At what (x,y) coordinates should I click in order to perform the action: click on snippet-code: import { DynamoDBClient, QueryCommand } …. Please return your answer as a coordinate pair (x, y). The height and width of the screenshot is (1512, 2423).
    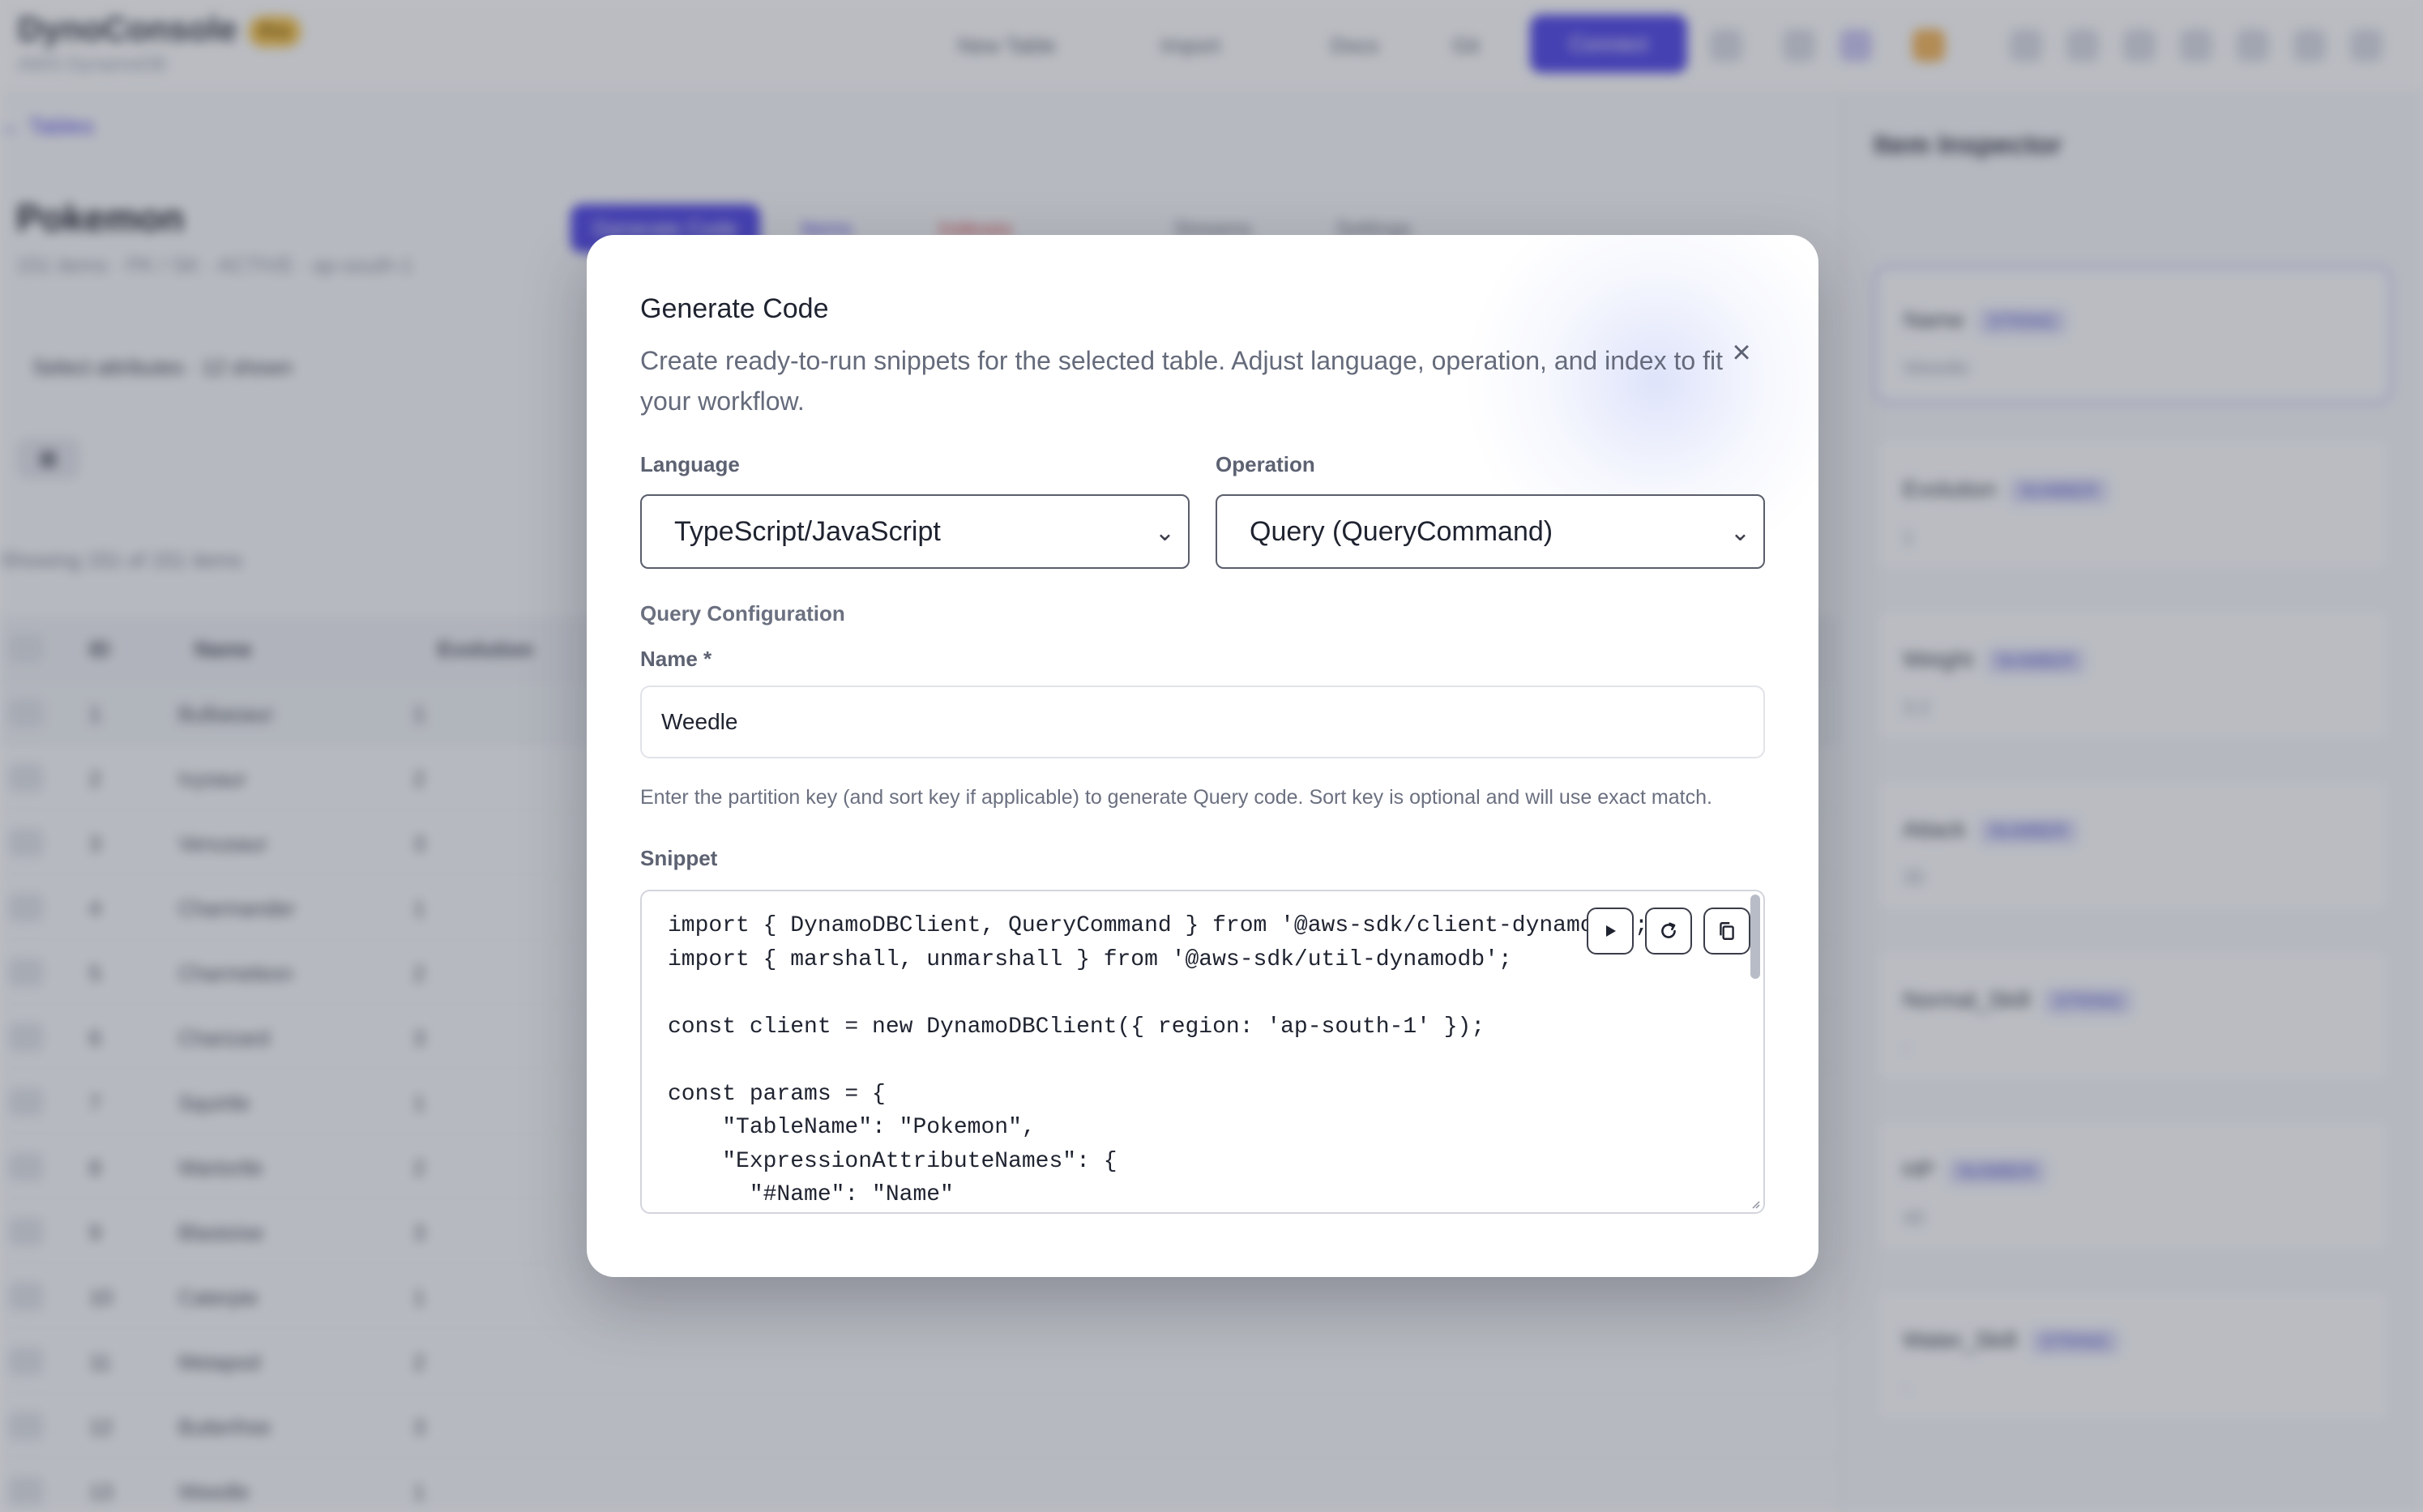
    Looking at the image, I should click on (1158, 1060).